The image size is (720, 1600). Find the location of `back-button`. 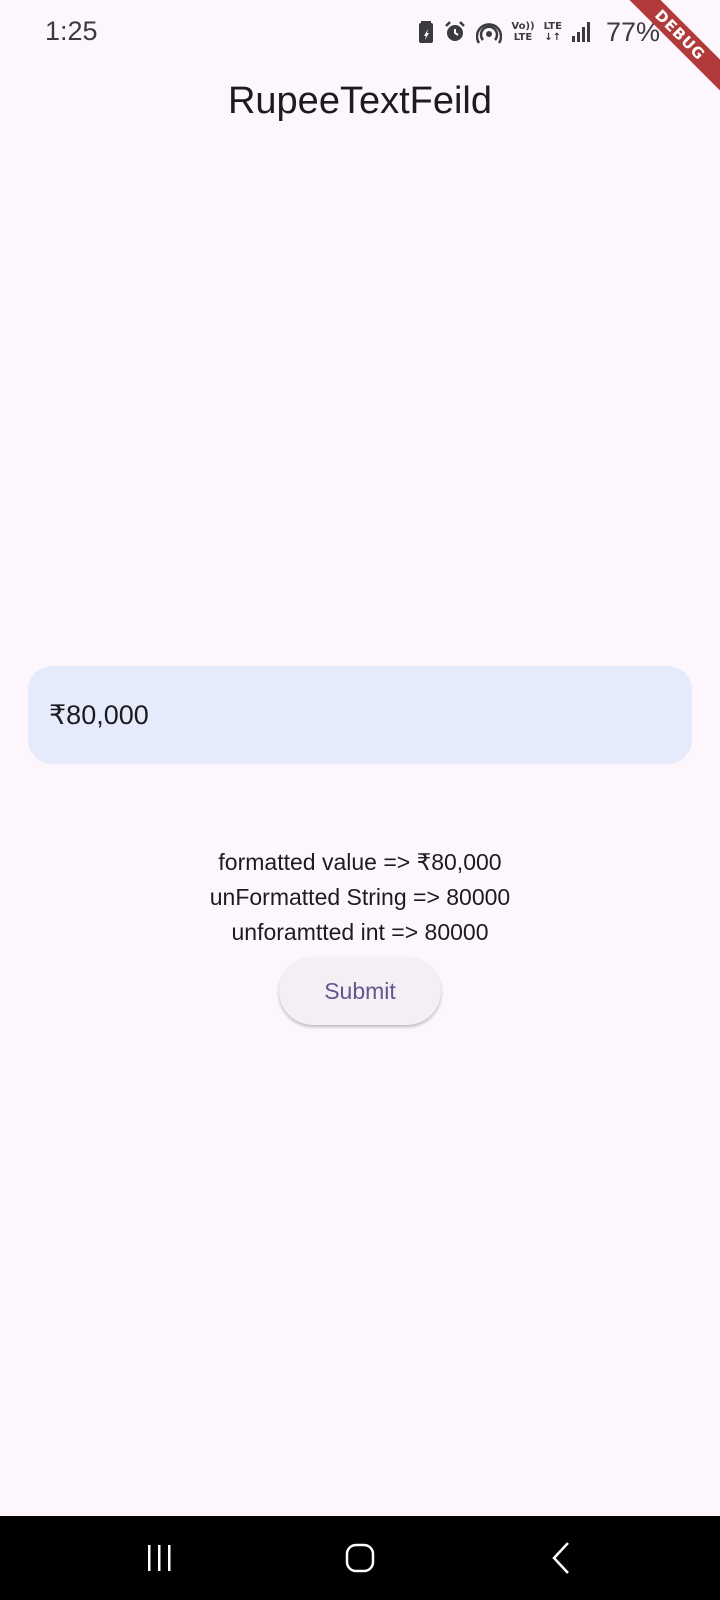

back-button is located at coordinates (562, 1558).